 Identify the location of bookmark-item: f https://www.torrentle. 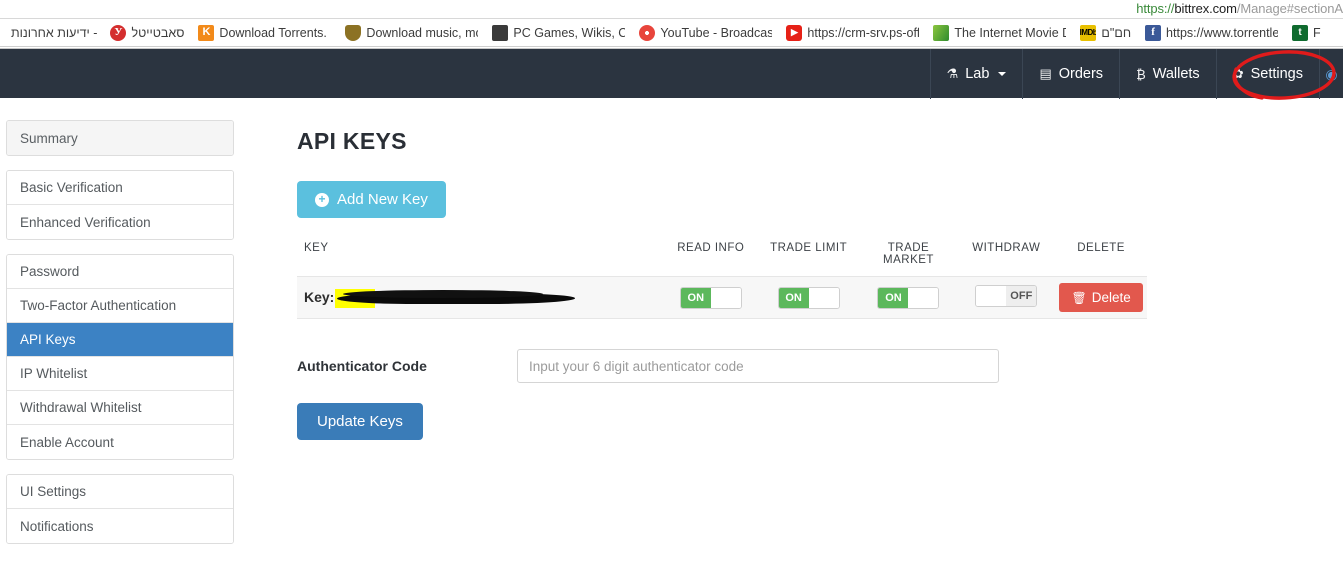
(1211, 33).